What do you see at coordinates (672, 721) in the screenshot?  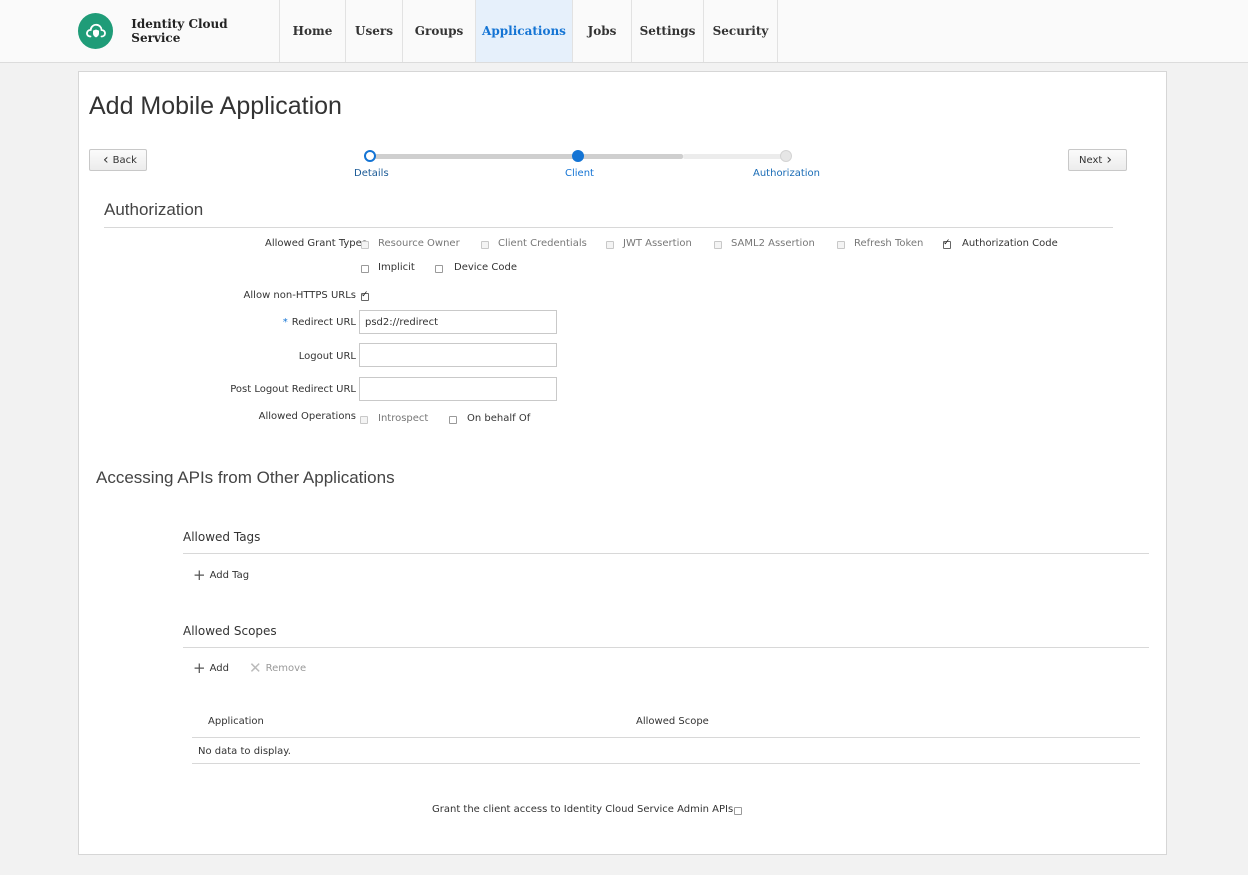 I see `table-header-allowed-scope: Allowed Scope` at bounding box center [672, 721].